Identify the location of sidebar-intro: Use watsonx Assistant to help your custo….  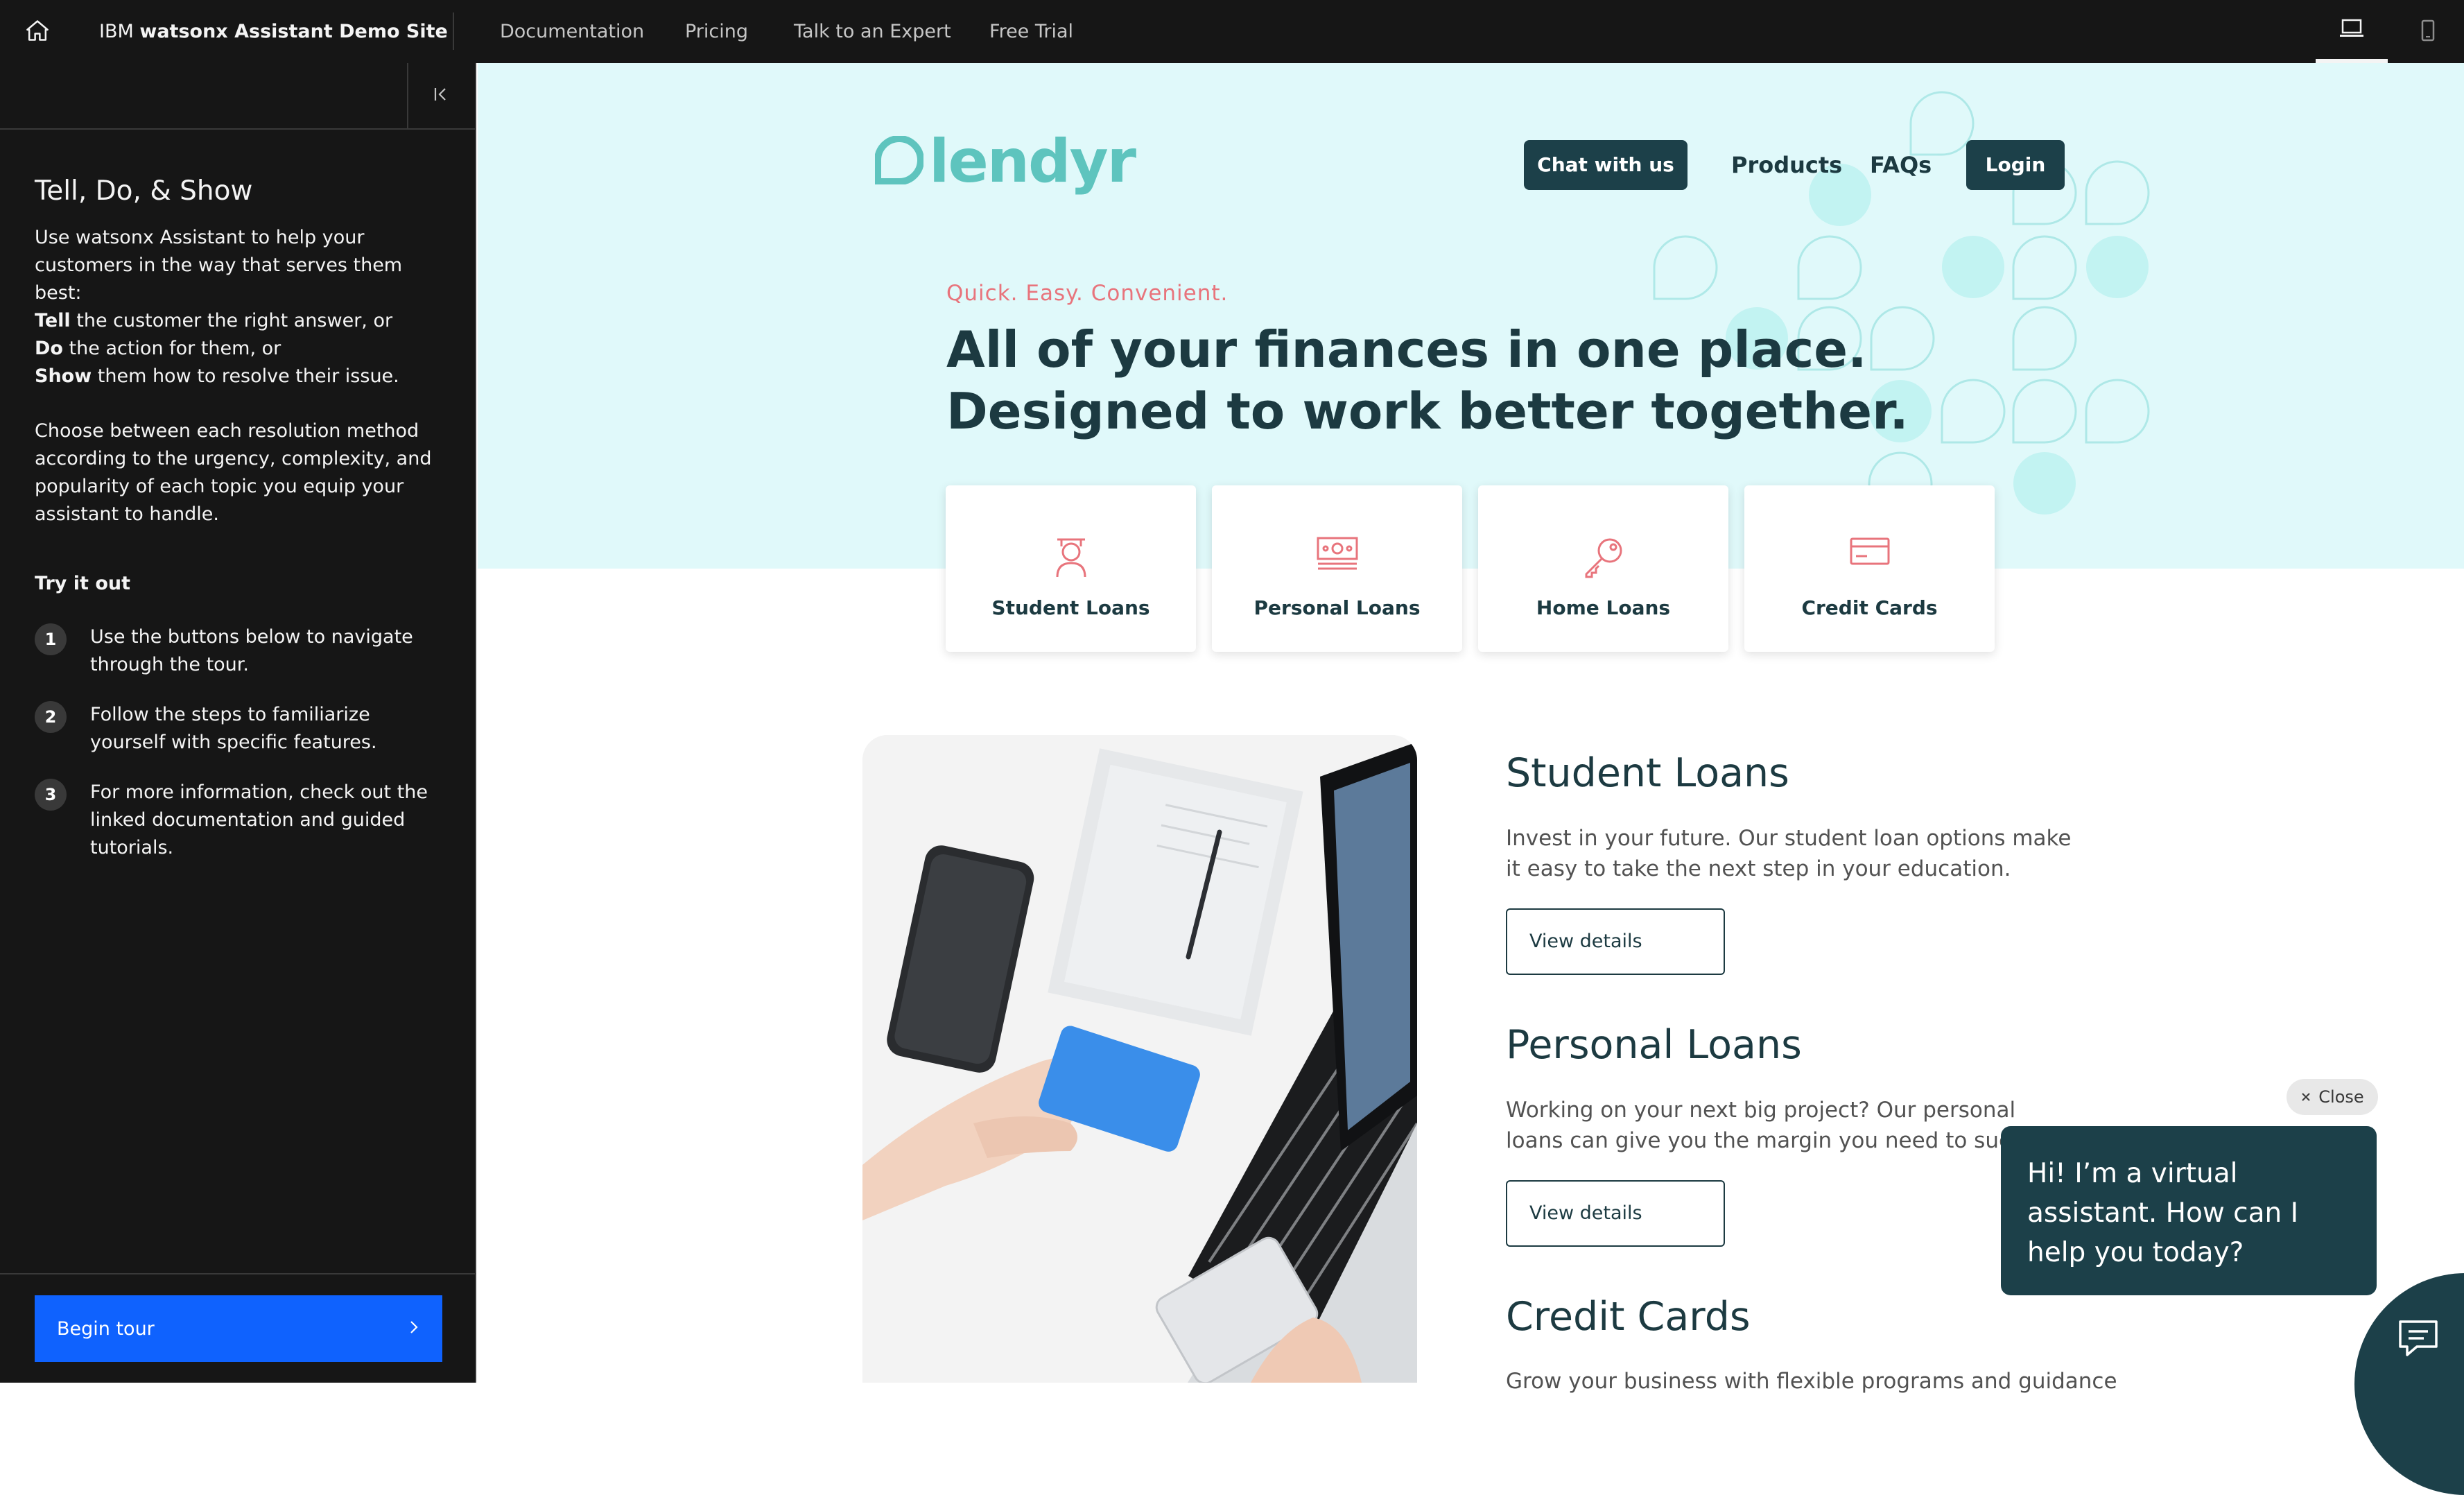
(219, 265).